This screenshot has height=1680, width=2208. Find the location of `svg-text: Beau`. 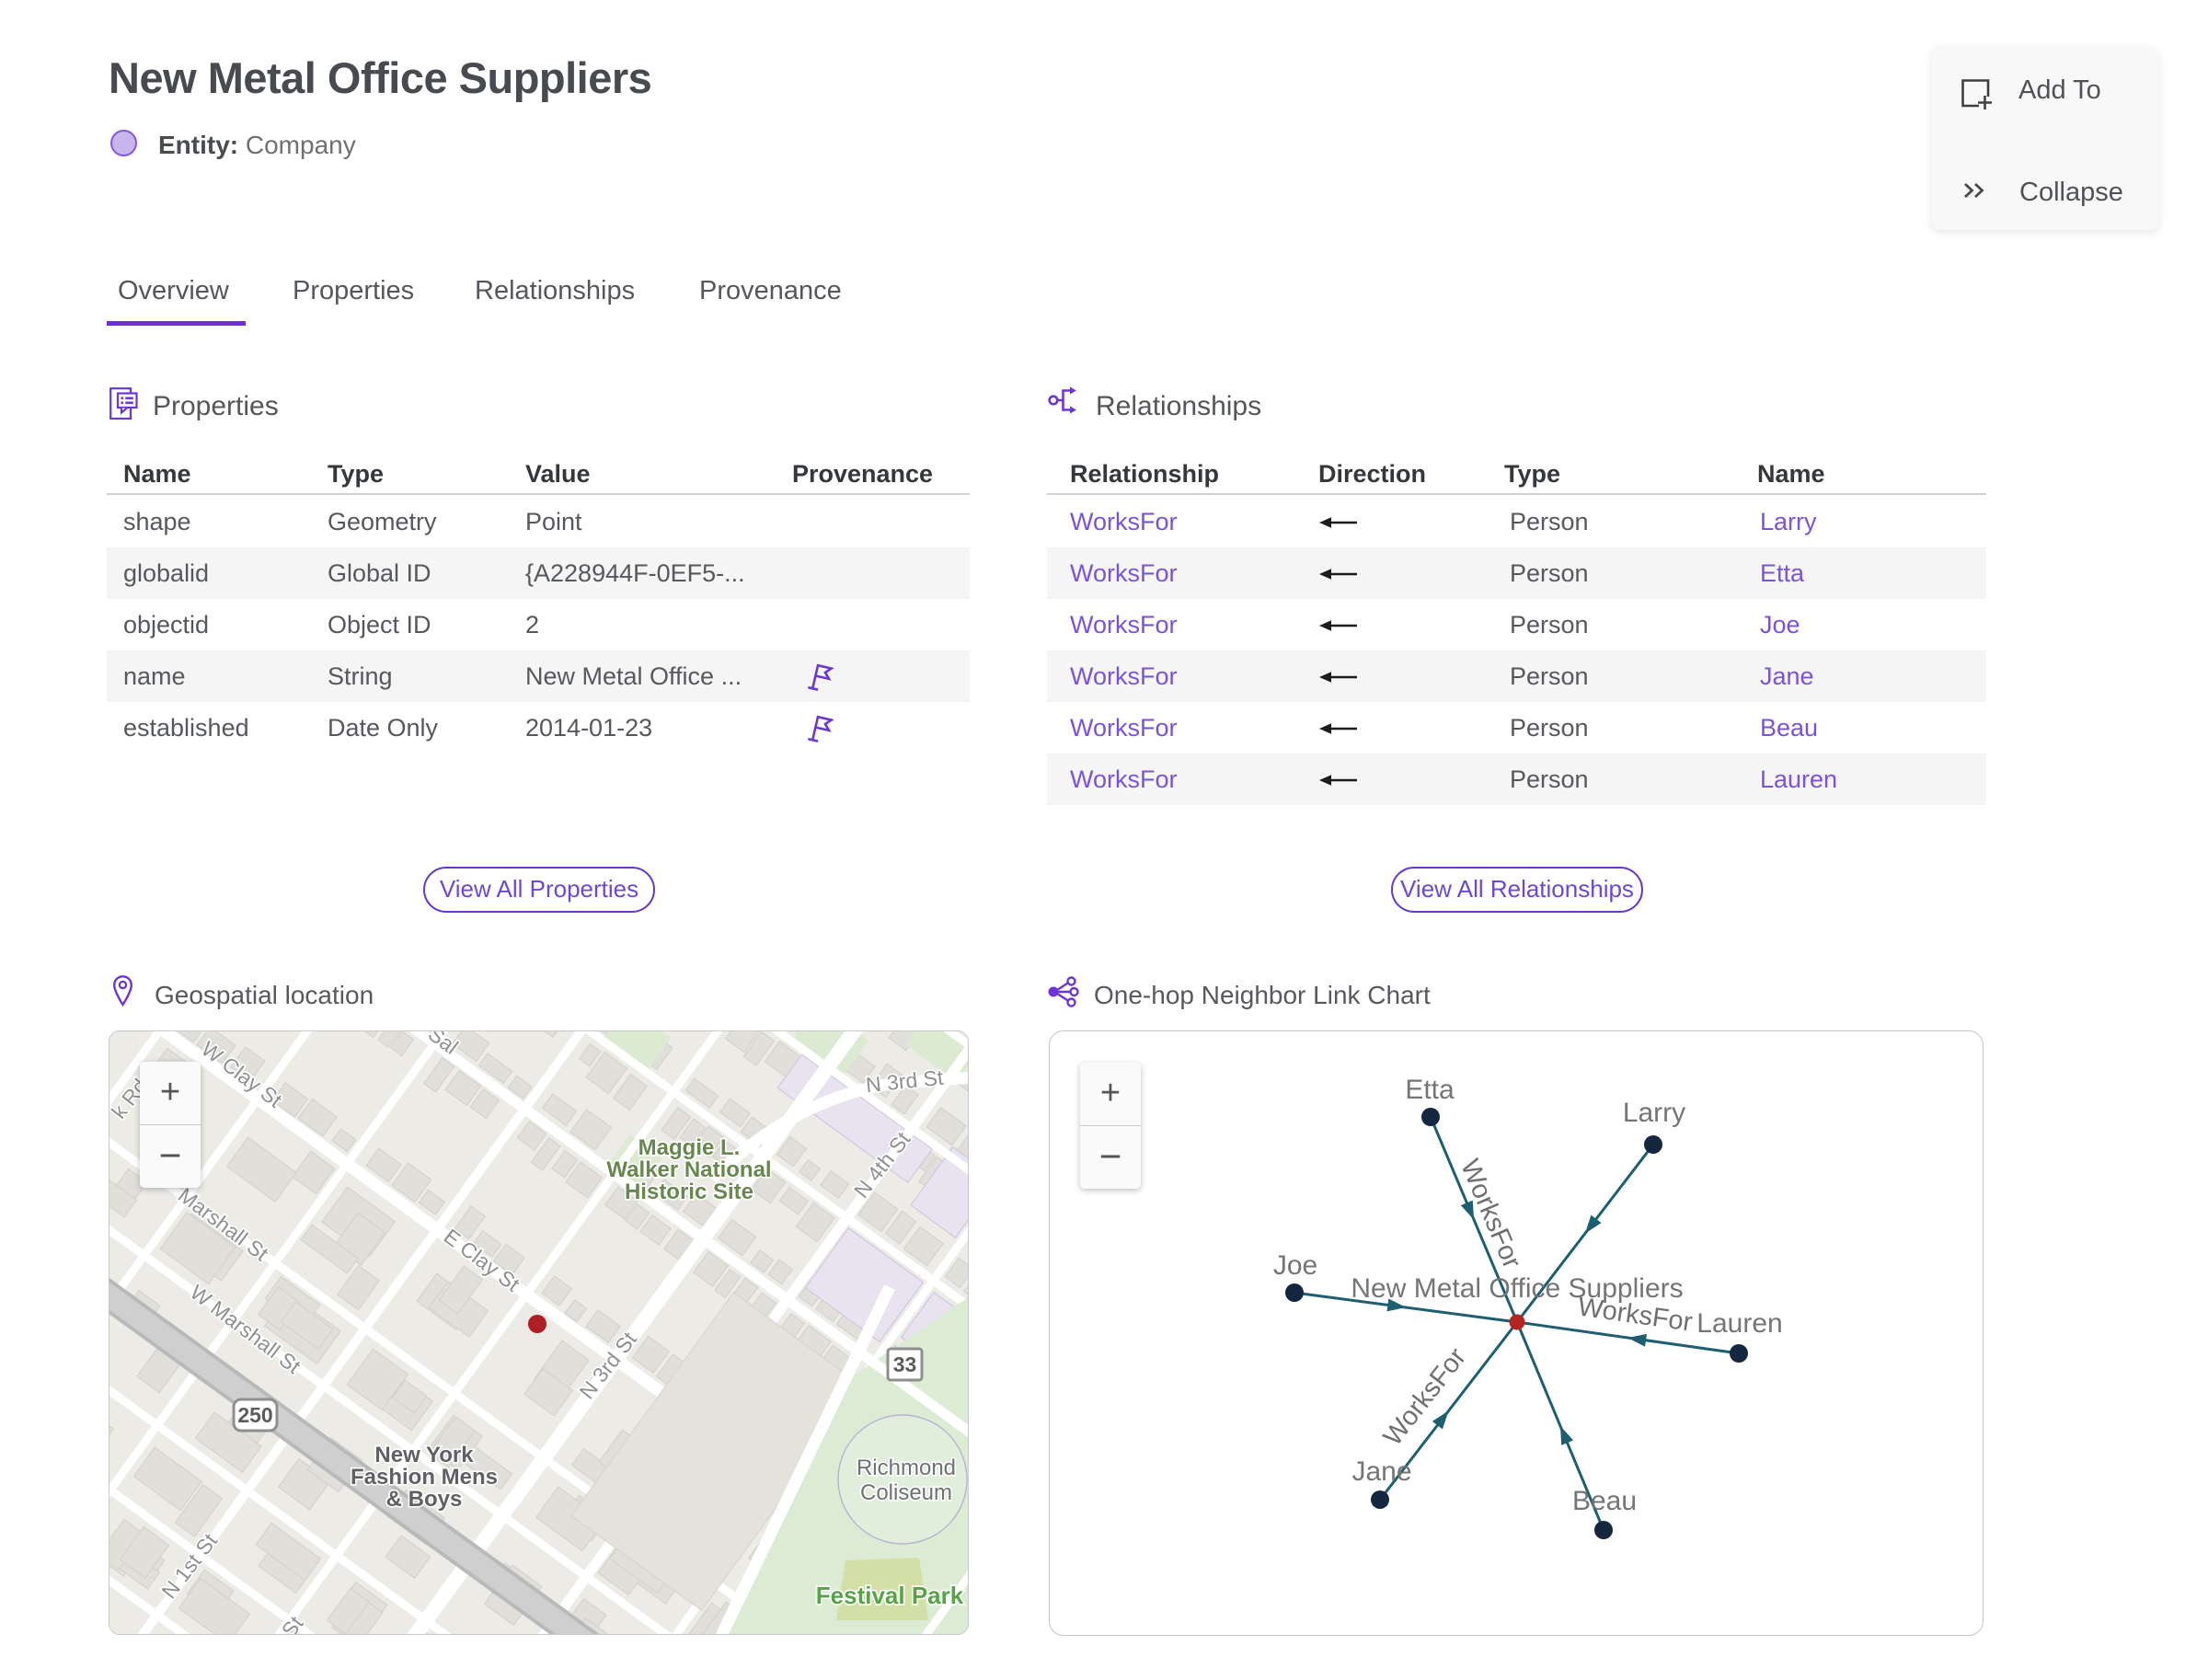

svg-text: Beau is located at coordinates (1604, 1501).